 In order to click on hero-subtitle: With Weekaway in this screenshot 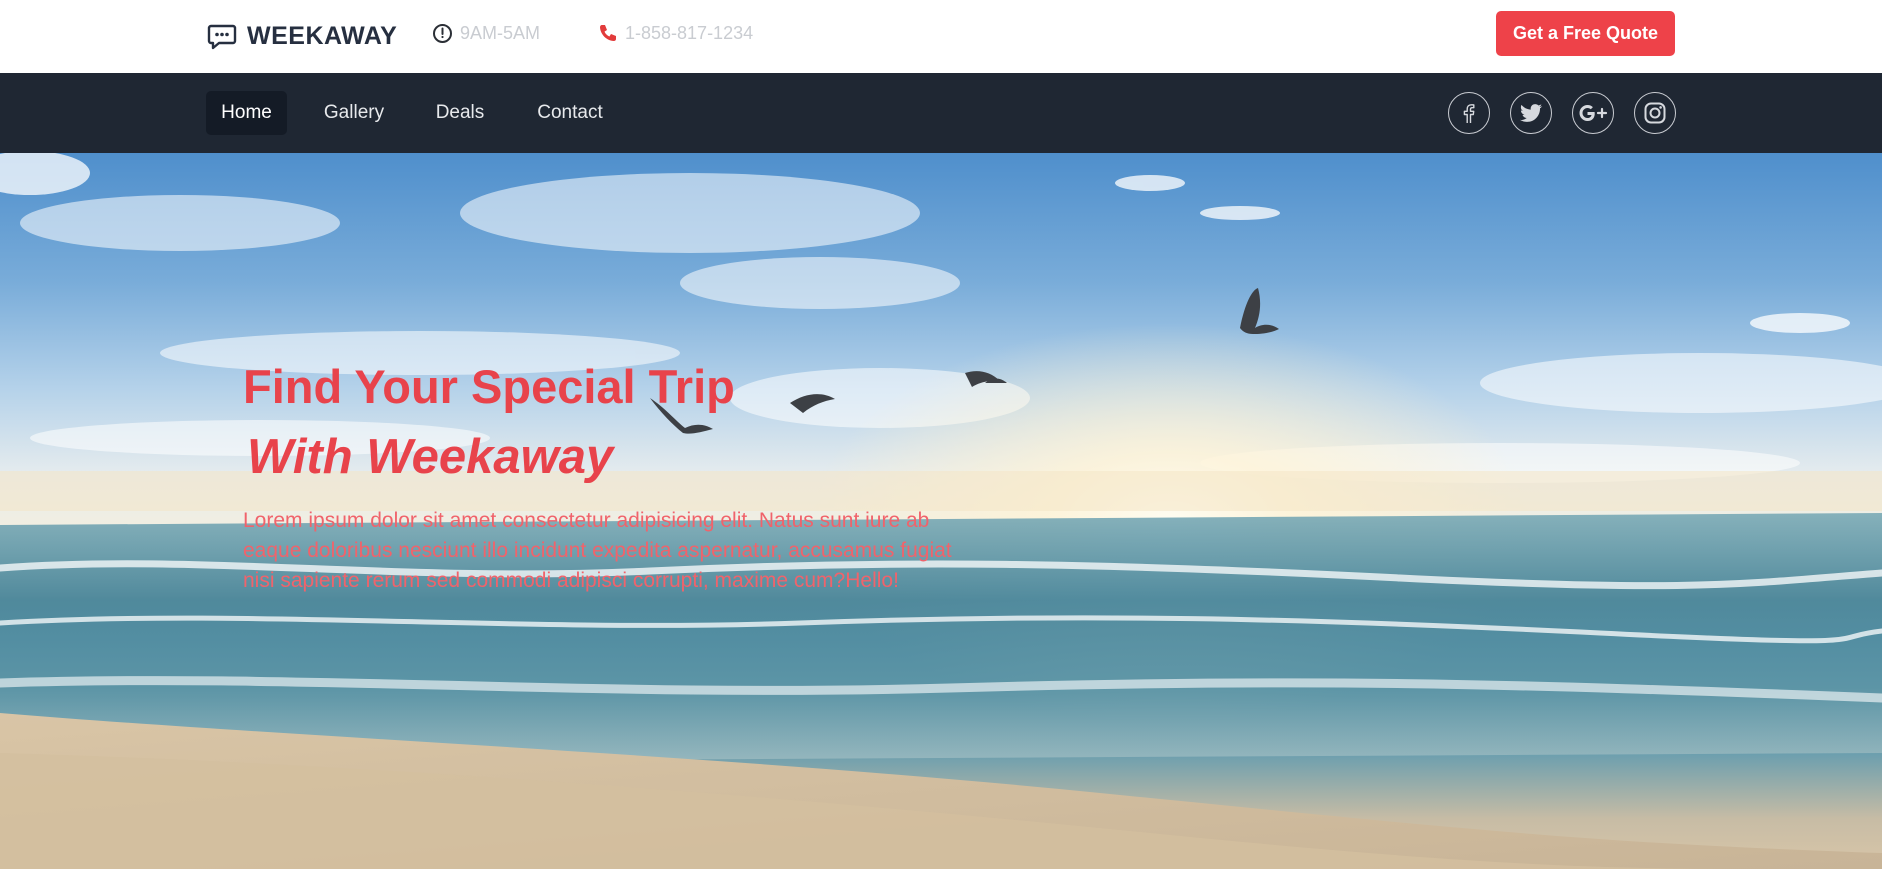, I will do `click(430, 457)`.